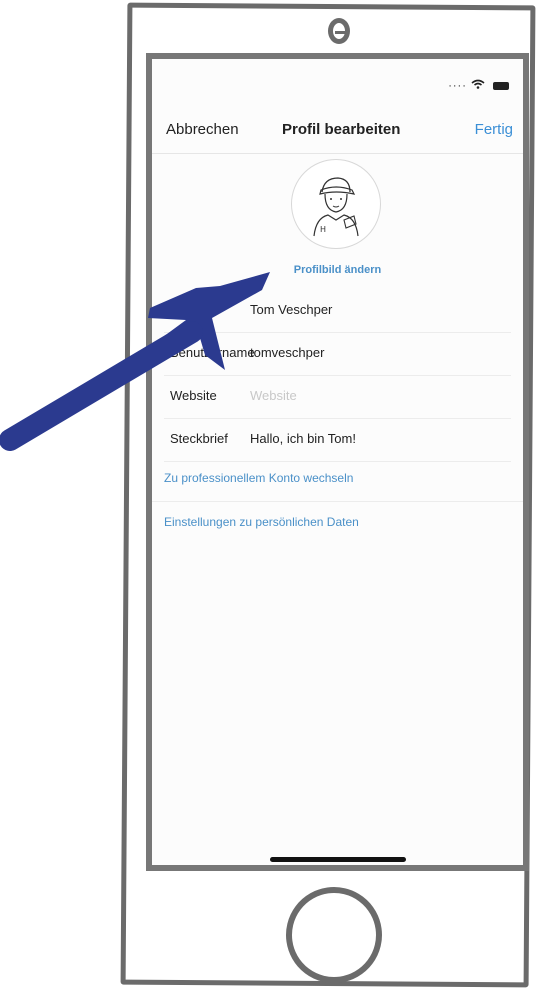 This screenshot has height=993, width=540. I want to click on name-field: Tom Veschper, so click(291, 309).